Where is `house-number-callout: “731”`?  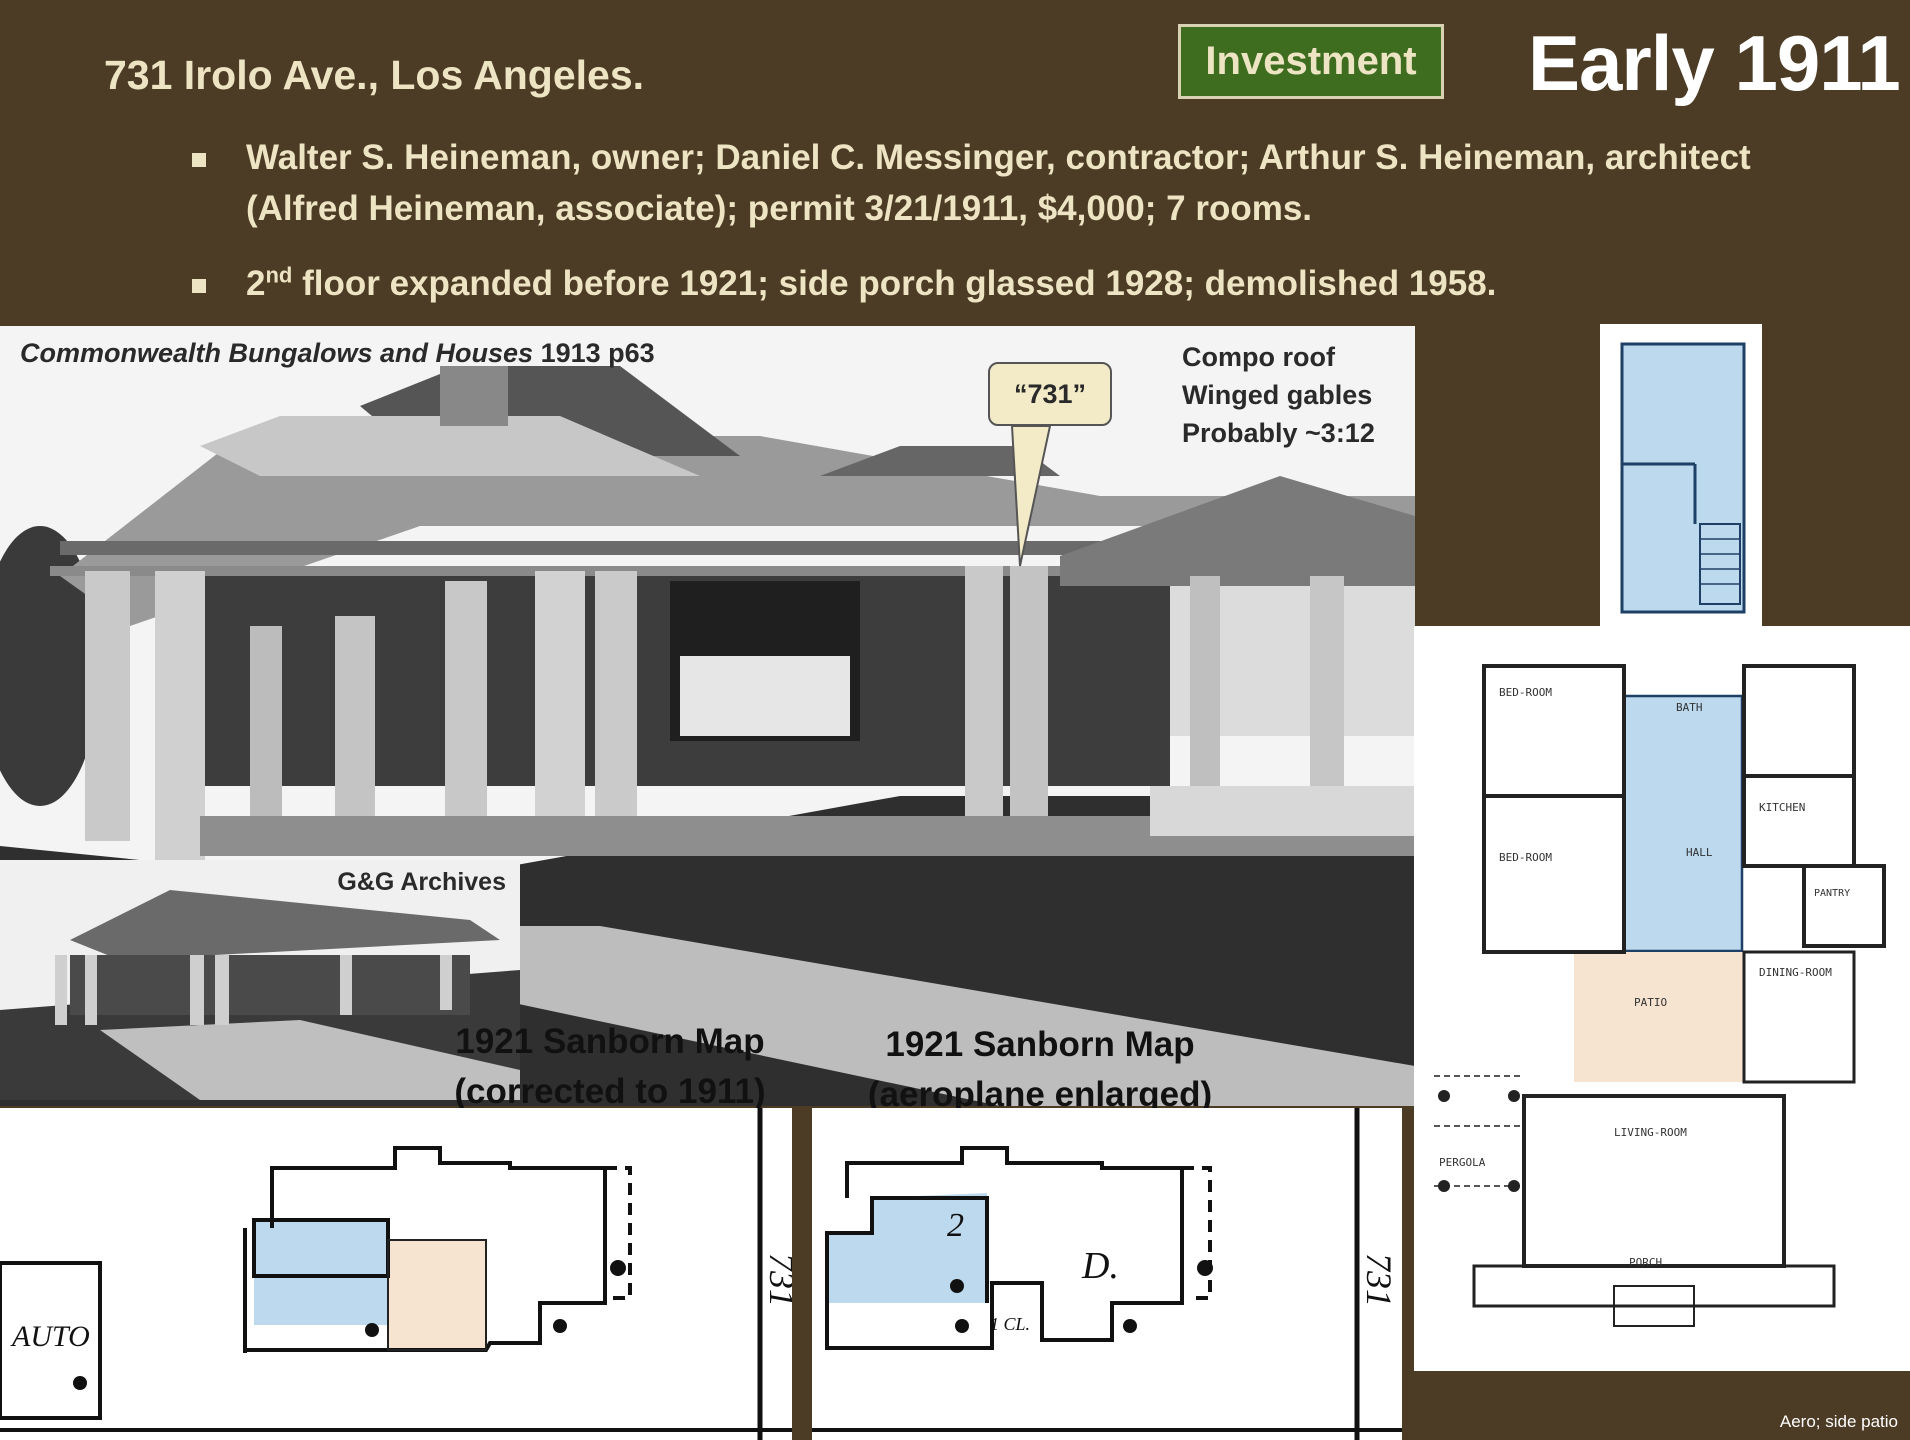 house-number-callout: “731” is located at coordinates (1050, 394).